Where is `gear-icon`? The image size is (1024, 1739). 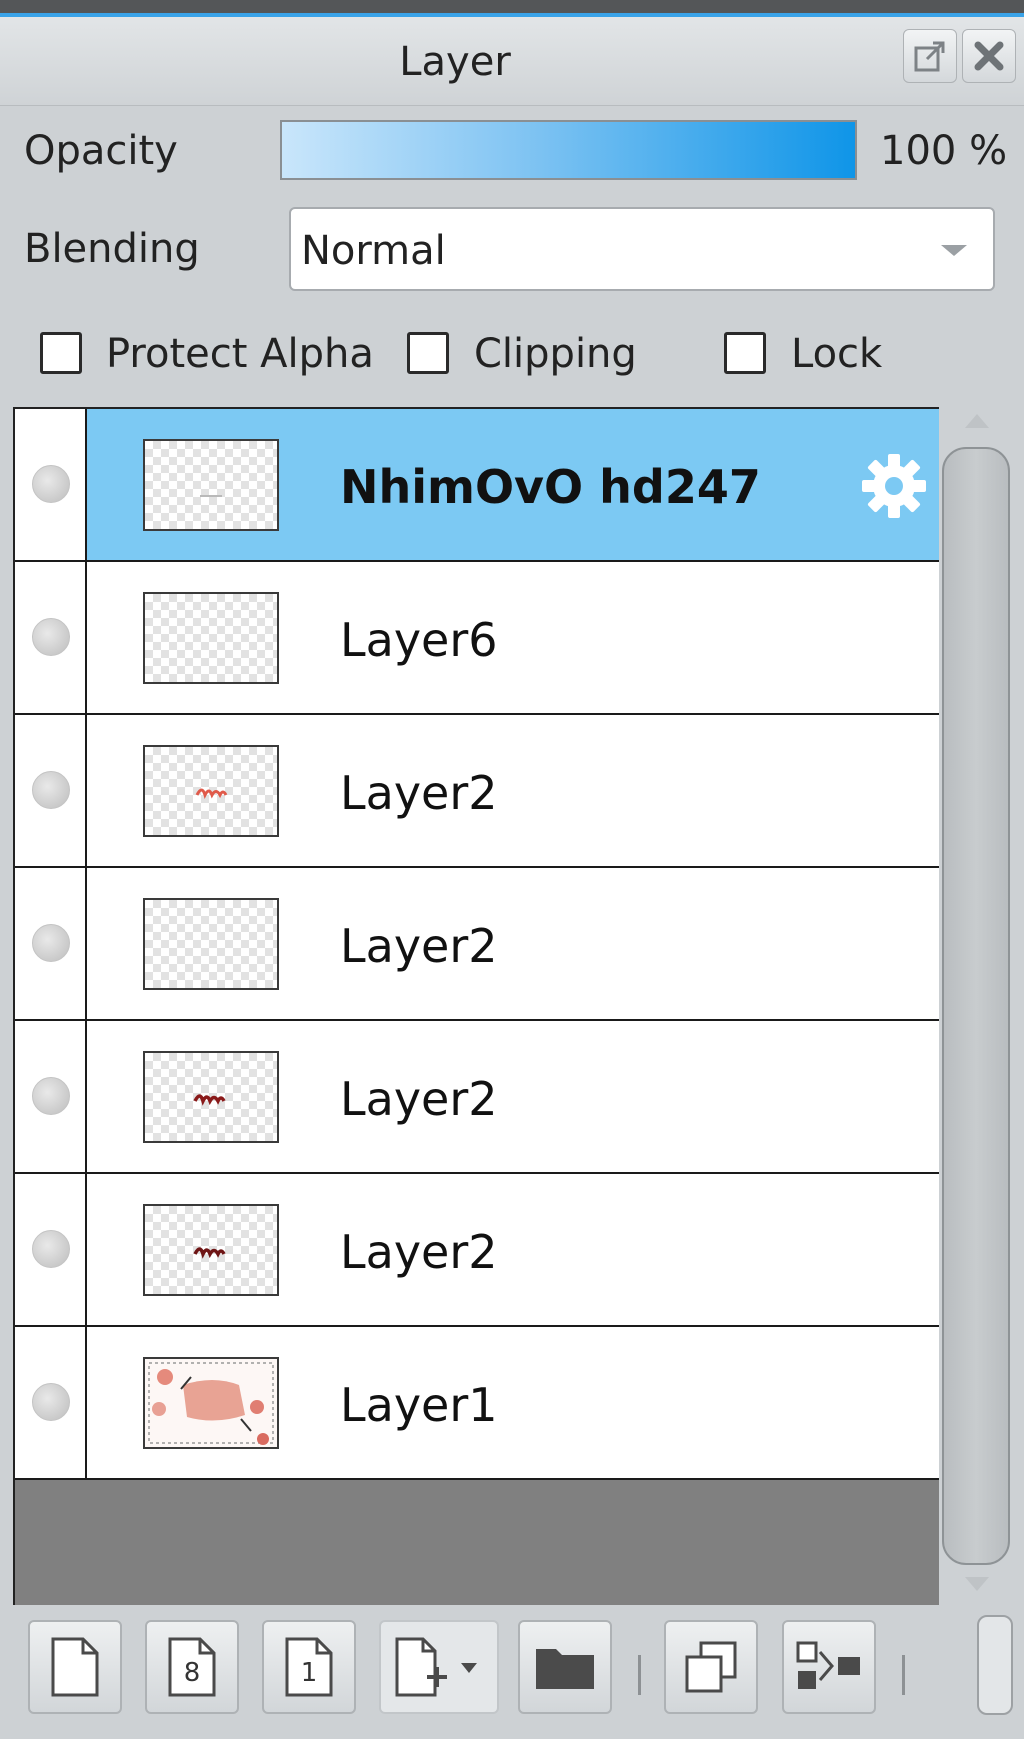
gear-icon is located at coordinates (894, 486).